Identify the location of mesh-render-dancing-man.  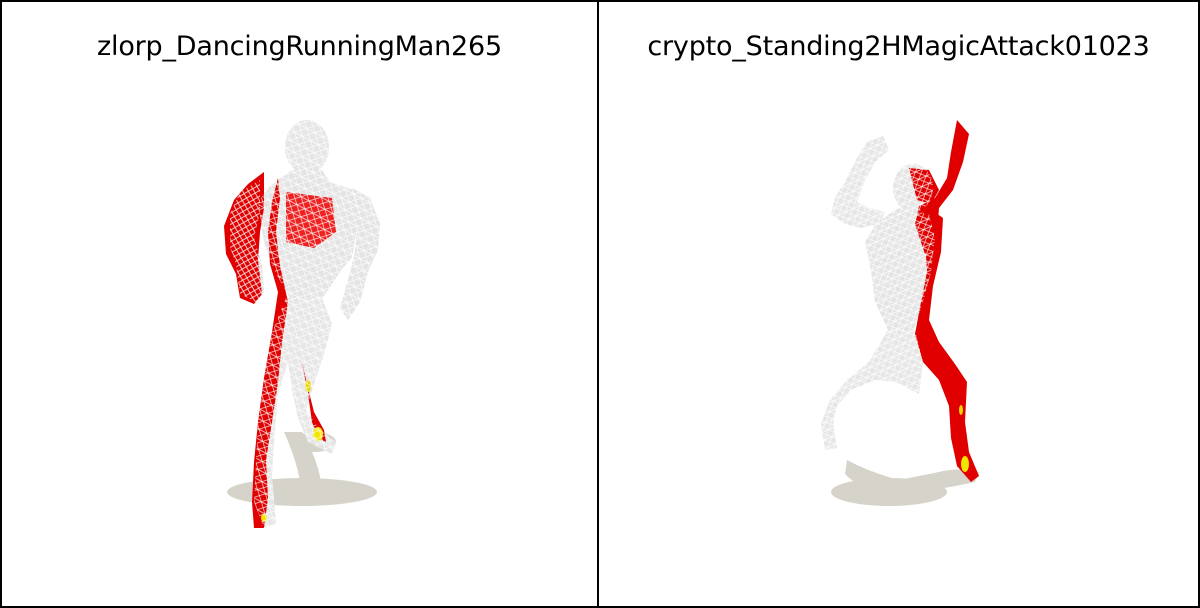
(302, 324).